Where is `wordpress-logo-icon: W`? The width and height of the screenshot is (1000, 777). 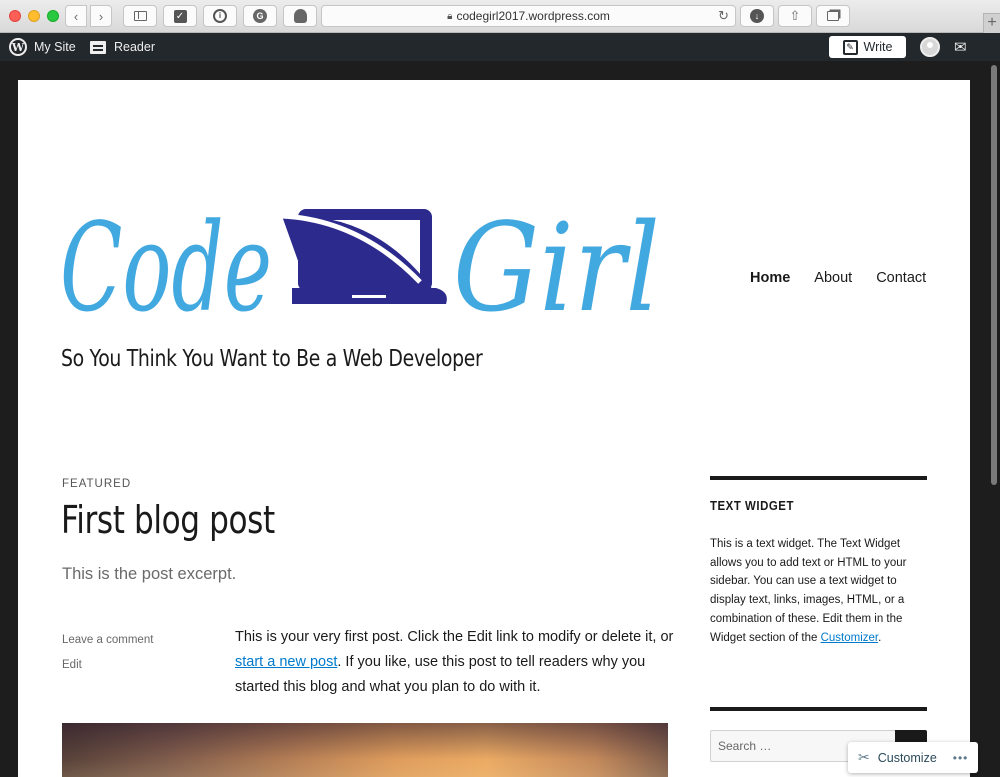
wordpress-logo-icon: W is located at coordinates (18, 47).